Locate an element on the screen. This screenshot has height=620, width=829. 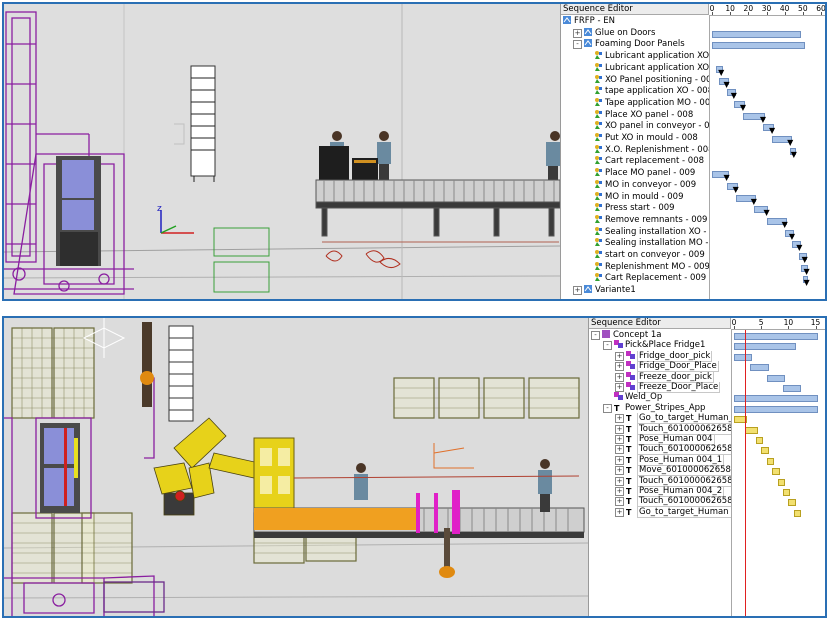
operation-row: + Freeze_Door_Place is located at coordinates (660, 387).